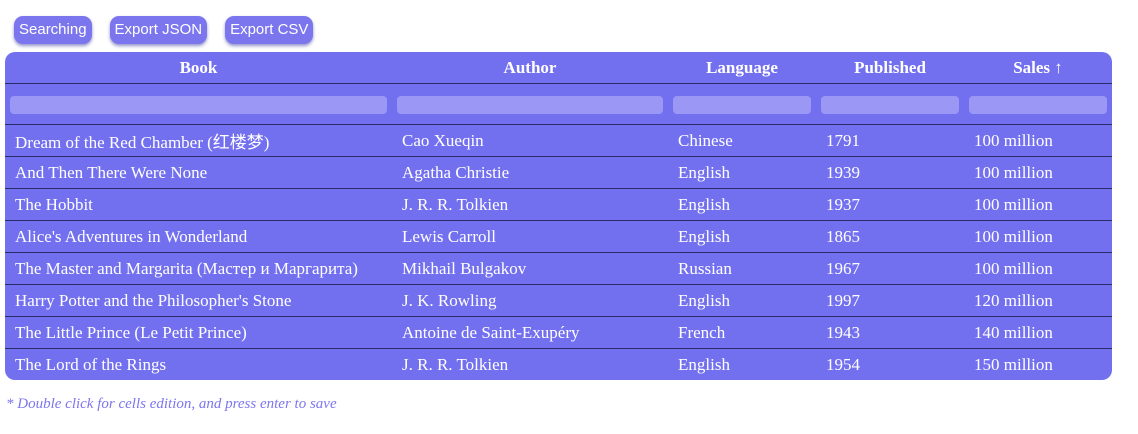 This screenshot has height=434, width=1138. Describe the element at coordinates (198, 204) in the screenshot. I see `cell-book: The Hobbit` at that location.